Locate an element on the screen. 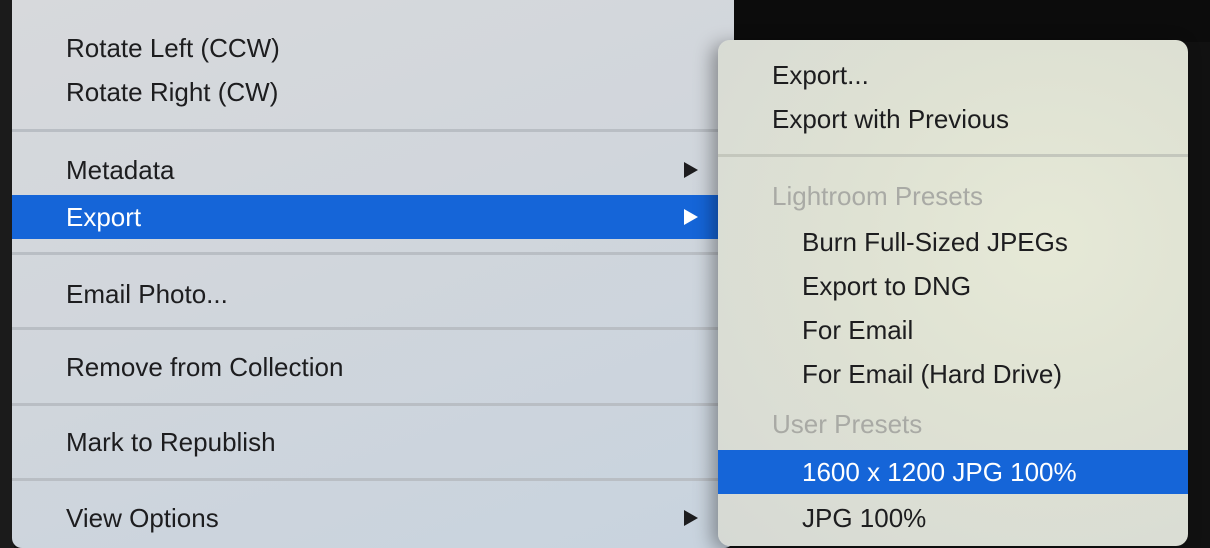  submenu-item-export-with-previous: Export with Previous is located at coordinates (953, 119).